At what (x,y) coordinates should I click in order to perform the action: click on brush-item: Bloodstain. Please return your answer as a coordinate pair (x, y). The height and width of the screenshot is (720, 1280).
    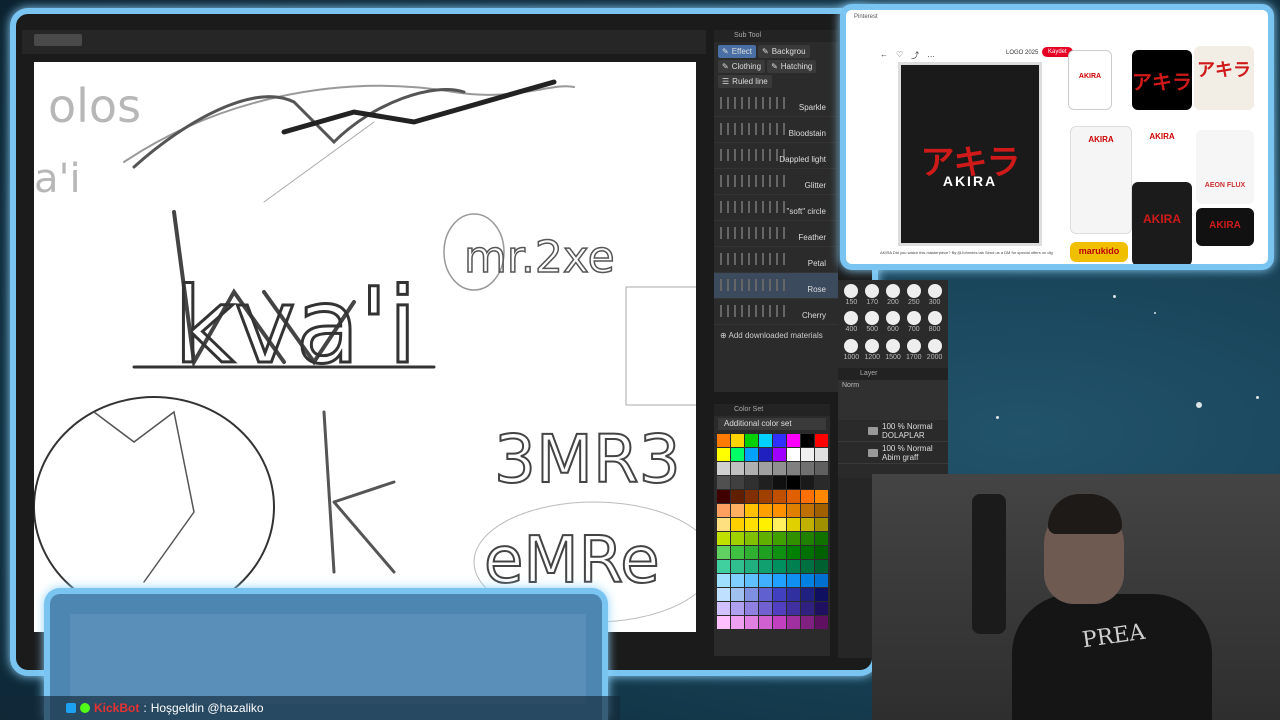
    Looking at the image, I should click on (776, 130).